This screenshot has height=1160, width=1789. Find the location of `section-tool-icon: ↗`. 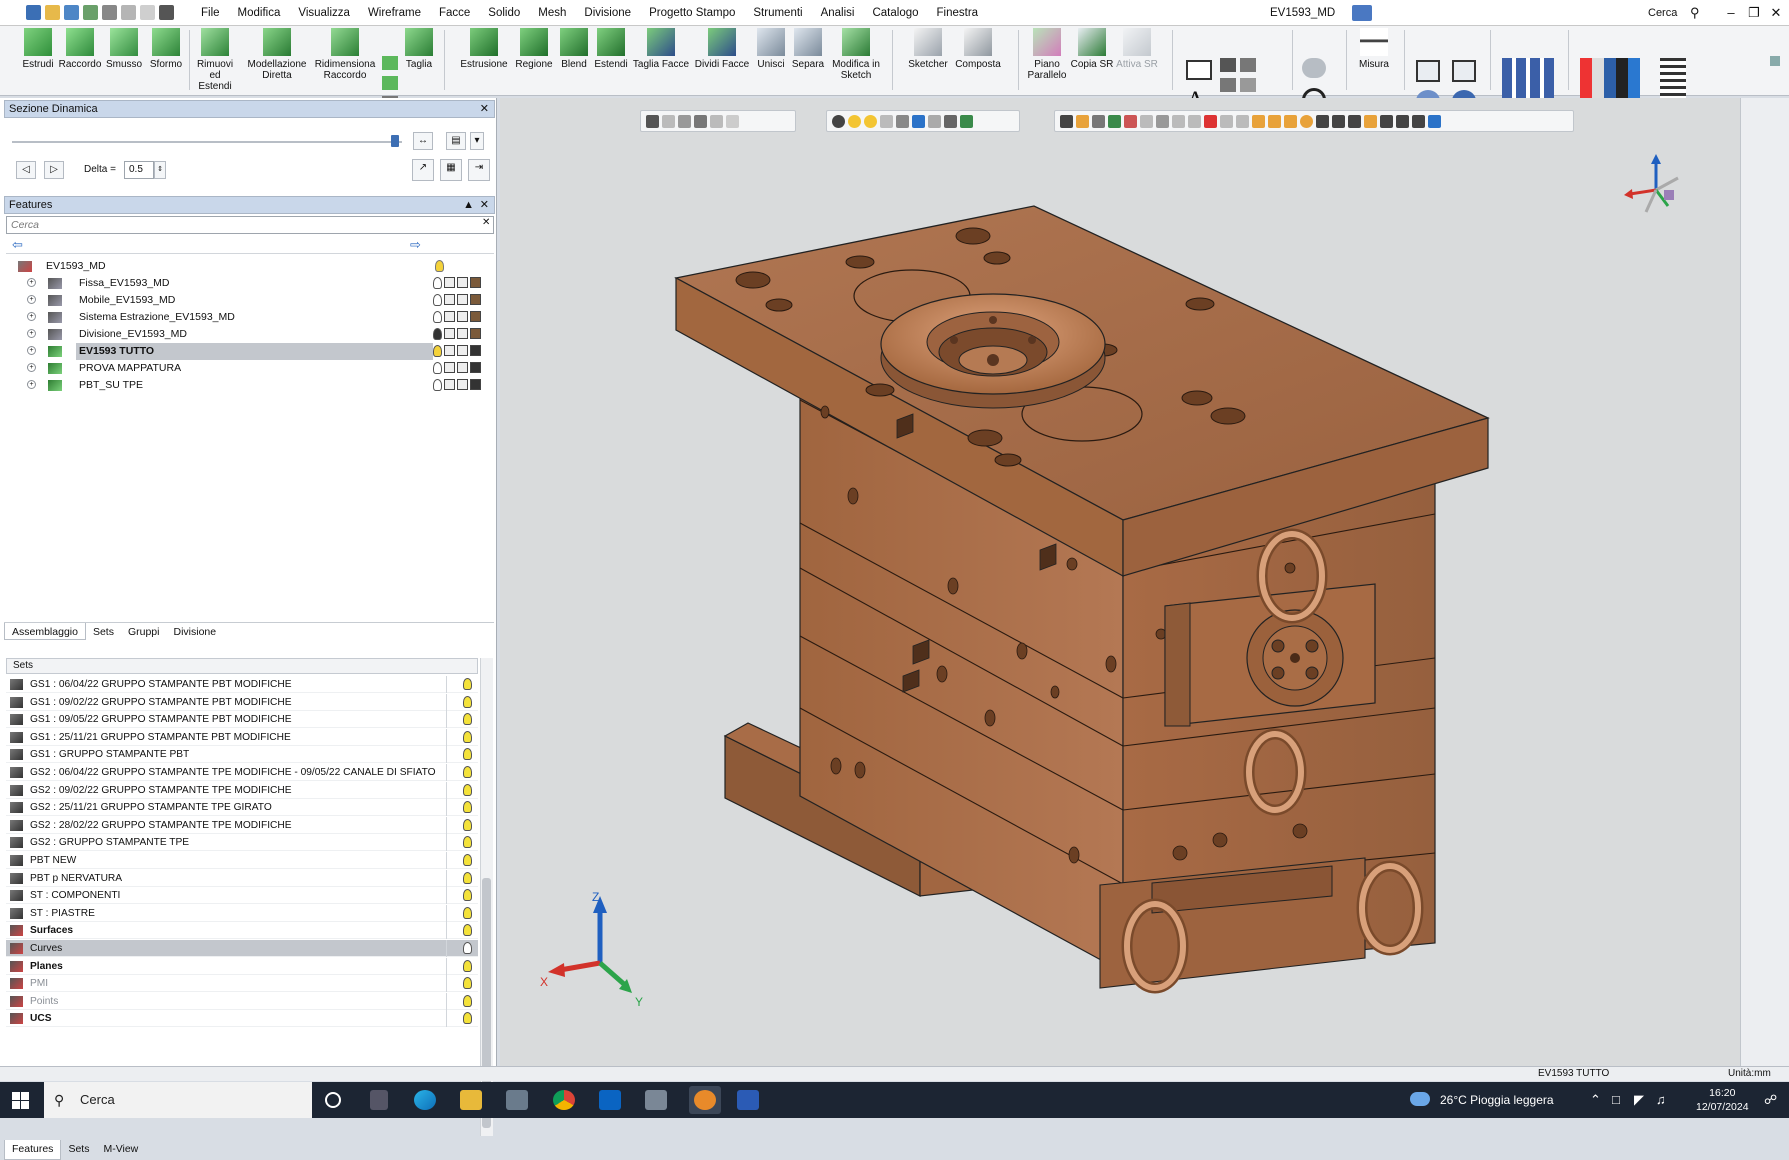

section-tool-icon: ↗ is located at coordinates (423, 170).